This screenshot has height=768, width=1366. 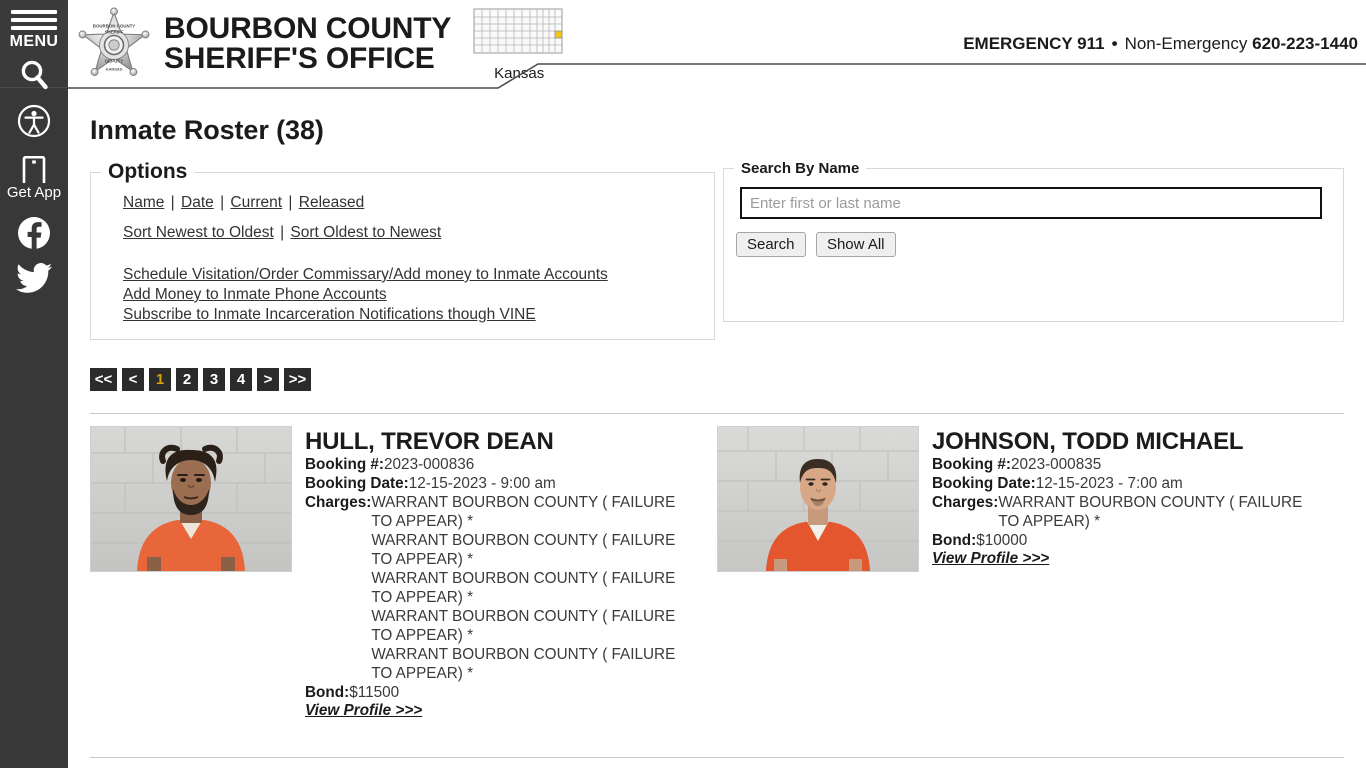 I want to click on booking-date-value: 12-15-2023 - 7:00 am, so click(x=1109, y=483).